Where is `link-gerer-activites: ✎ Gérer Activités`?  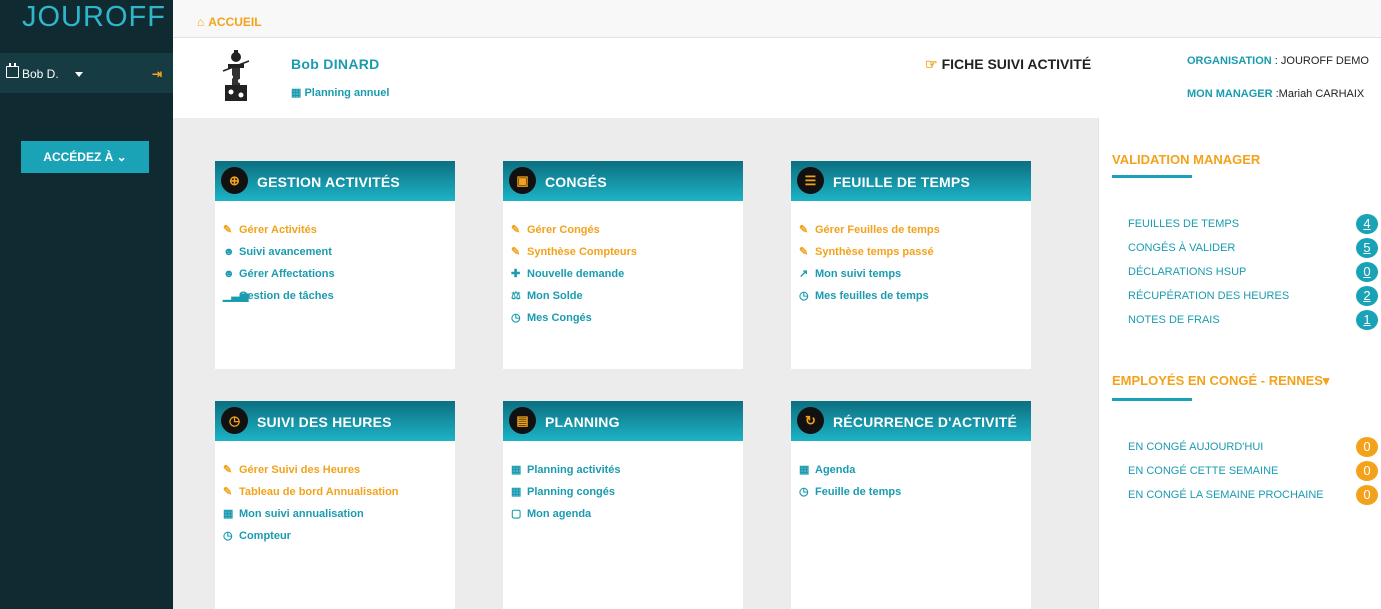
link-gerer-activites: ✎ Gérer Activités is located at coordinates (339, 233).